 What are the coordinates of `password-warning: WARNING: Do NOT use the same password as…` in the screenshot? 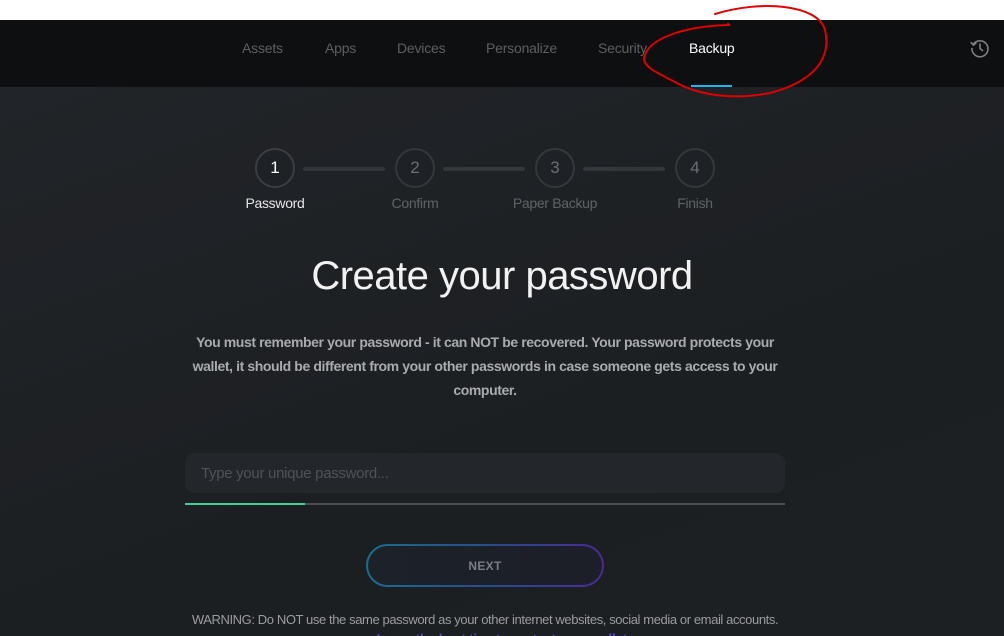 It's located at (485, 619).